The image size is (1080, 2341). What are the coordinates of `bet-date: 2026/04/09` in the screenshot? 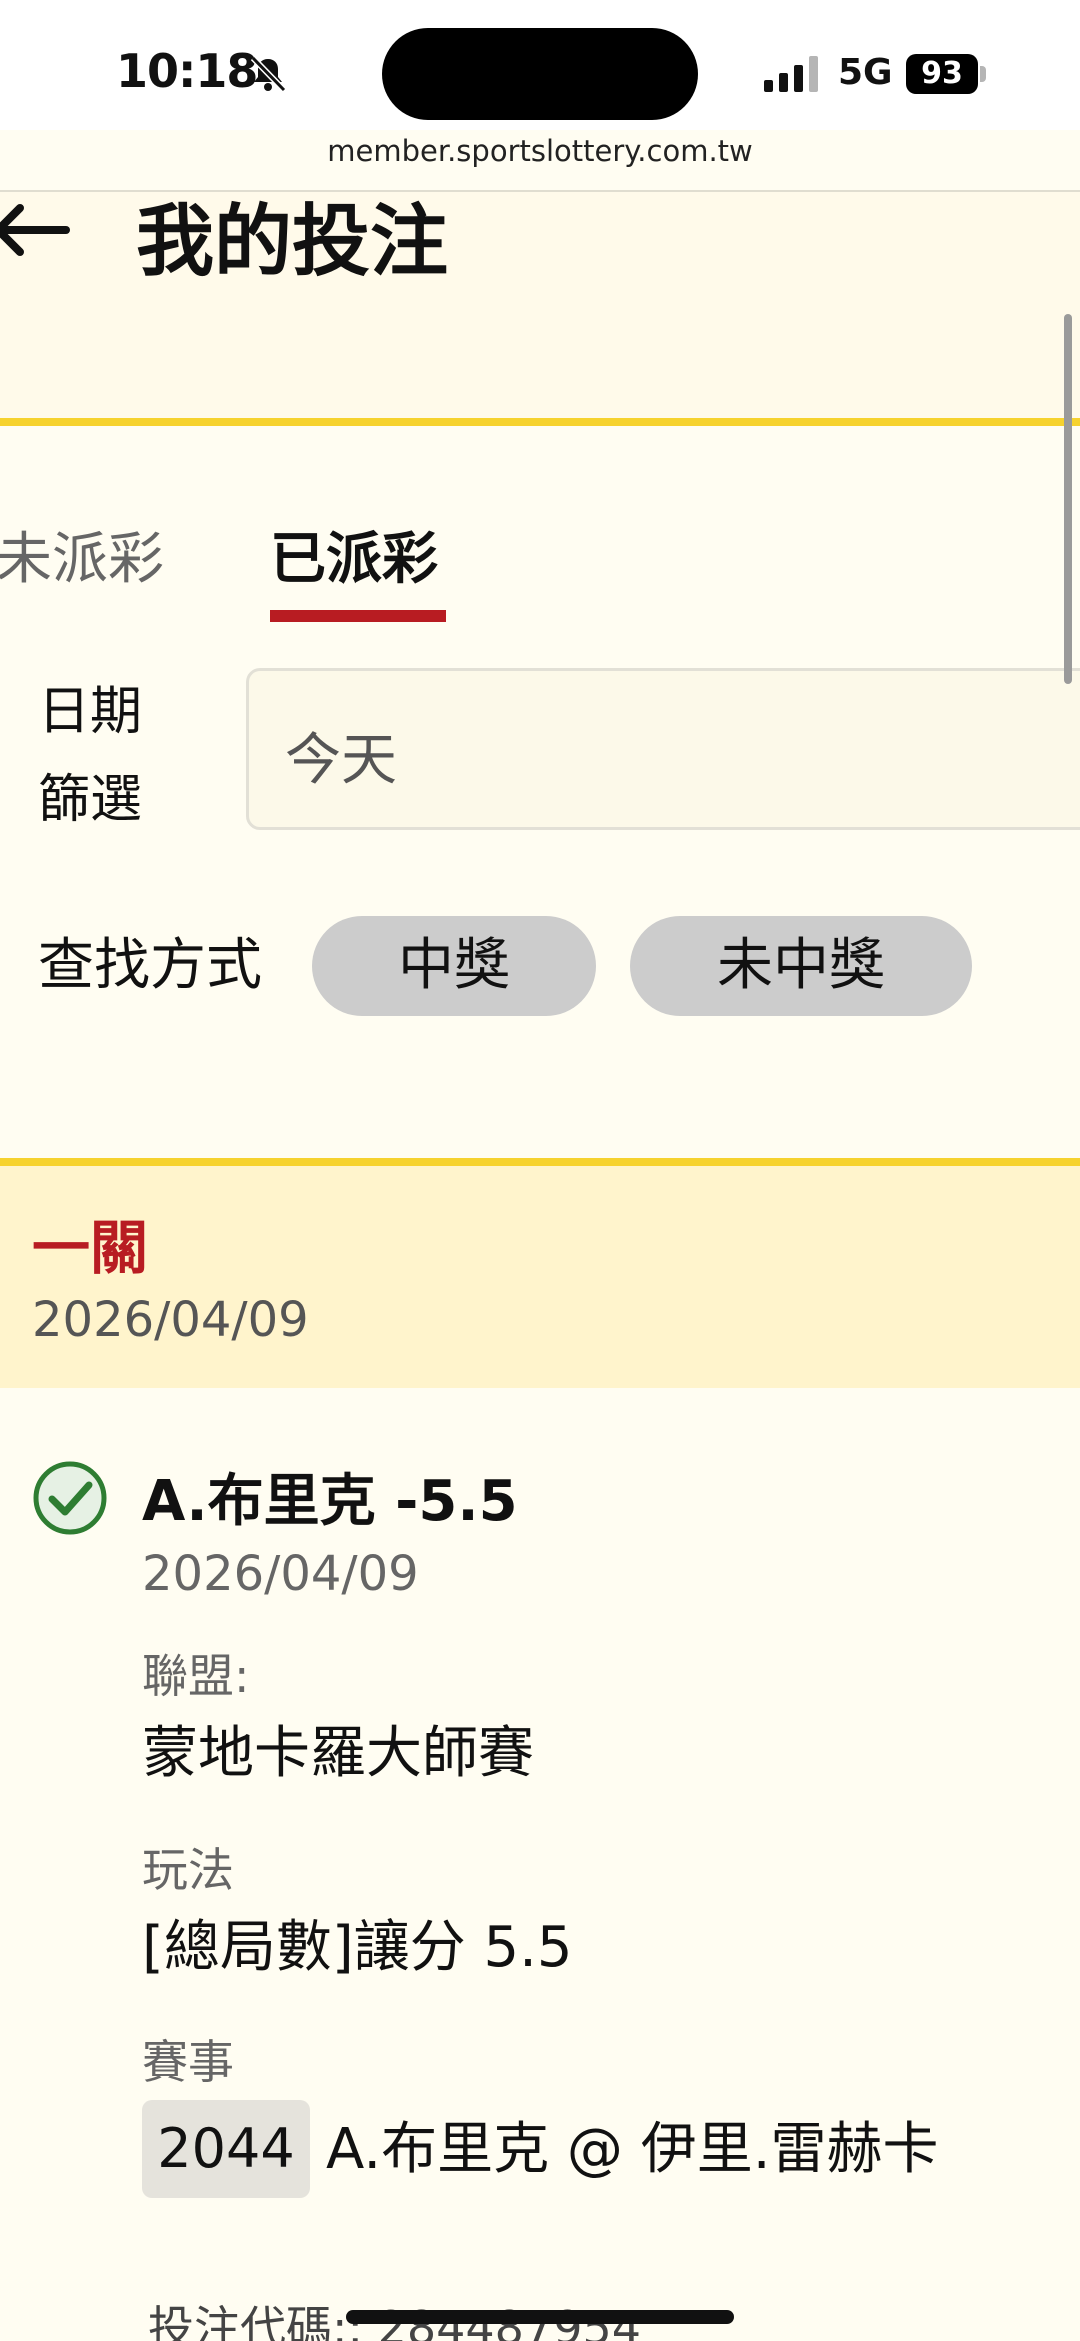 It's located at (280, 1574).